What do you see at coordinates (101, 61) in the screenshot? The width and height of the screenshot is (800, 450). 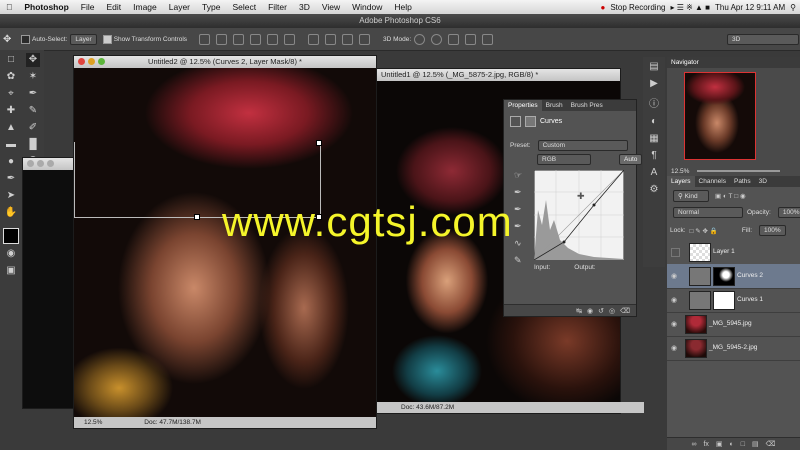 I see `zoom-button` at bounding box center [101, 61].